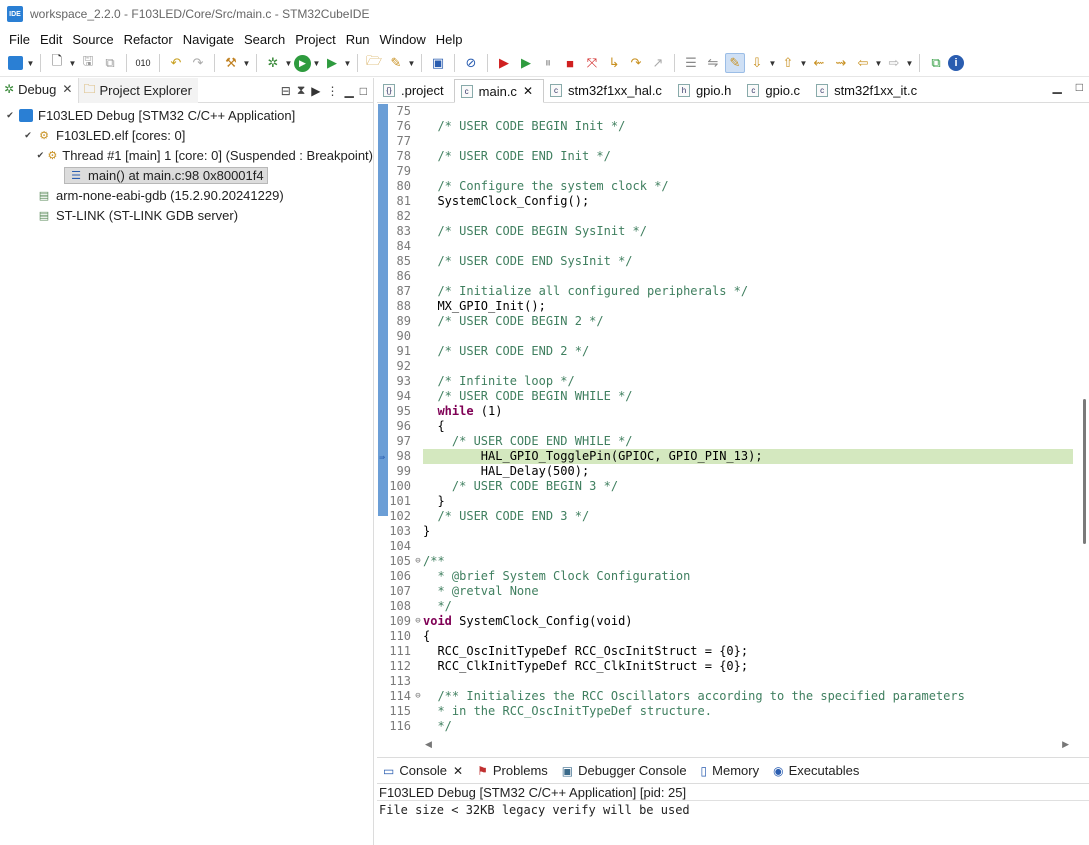  Describe the element at coordinates (415, 90) in the screenshot. I see `tab-project-file: {} .project` at that location.